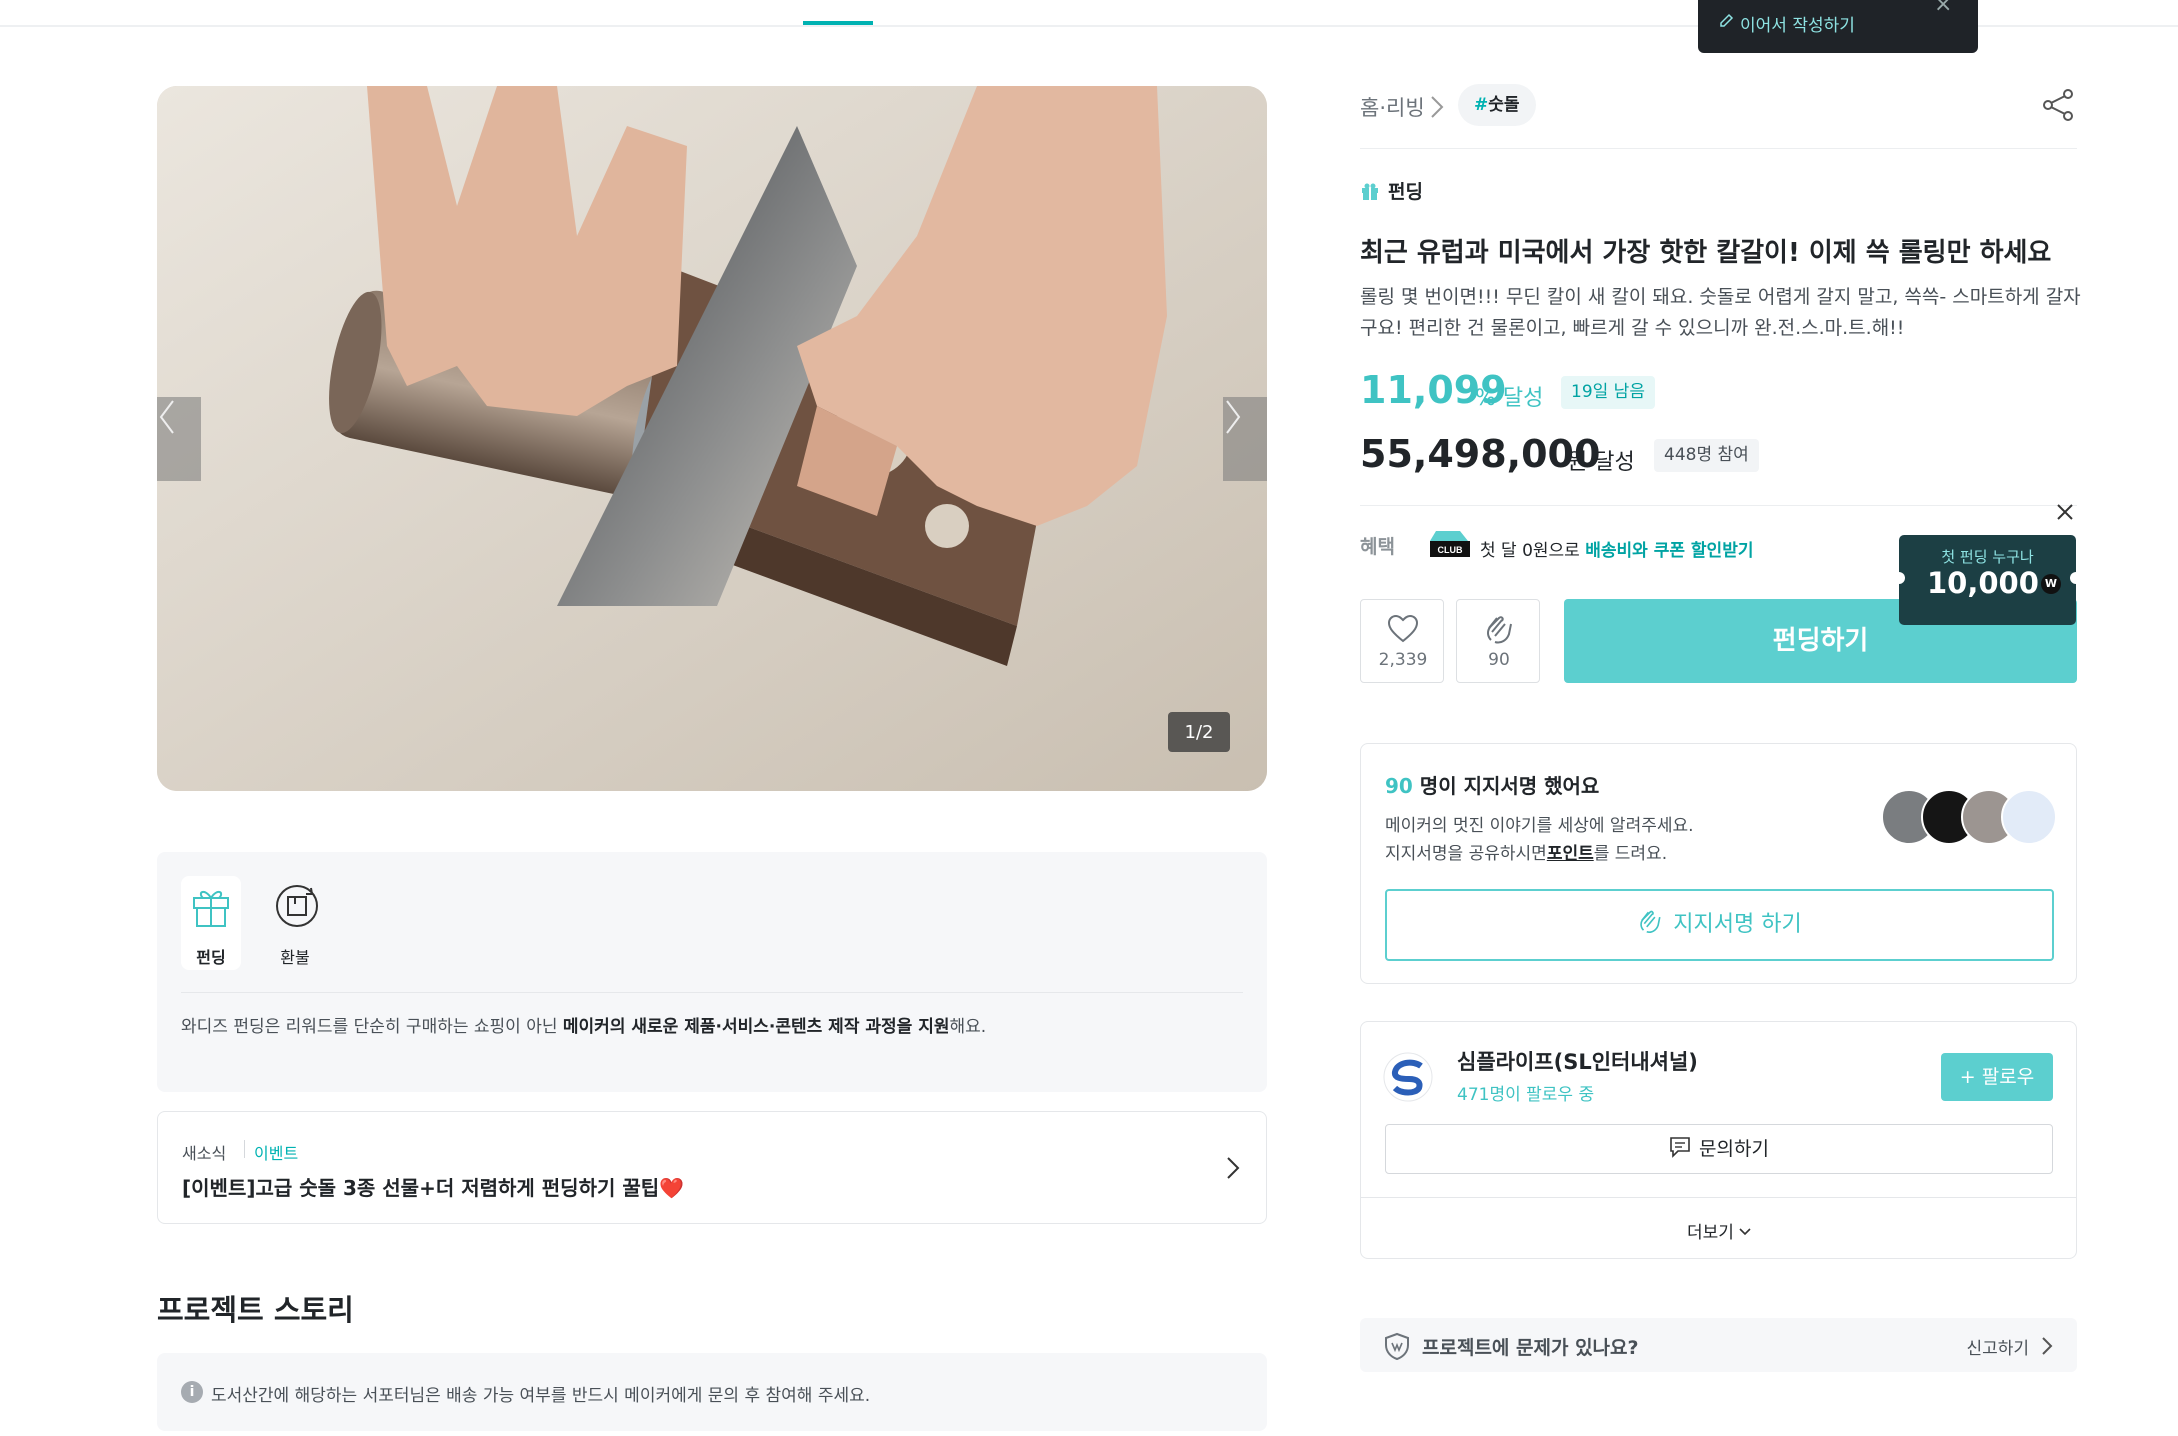  Describe the element at coordinates (1734, 1149) in the screenshot. I see `inquiry-label: 문의하기` at that location.